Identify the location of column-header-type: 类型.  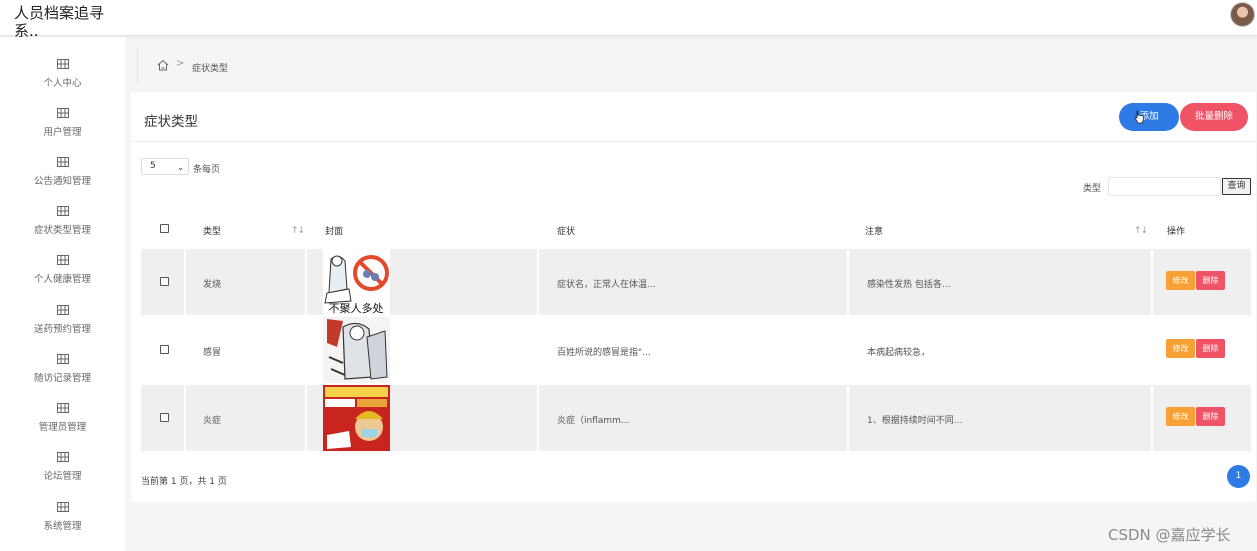
(212, 232).